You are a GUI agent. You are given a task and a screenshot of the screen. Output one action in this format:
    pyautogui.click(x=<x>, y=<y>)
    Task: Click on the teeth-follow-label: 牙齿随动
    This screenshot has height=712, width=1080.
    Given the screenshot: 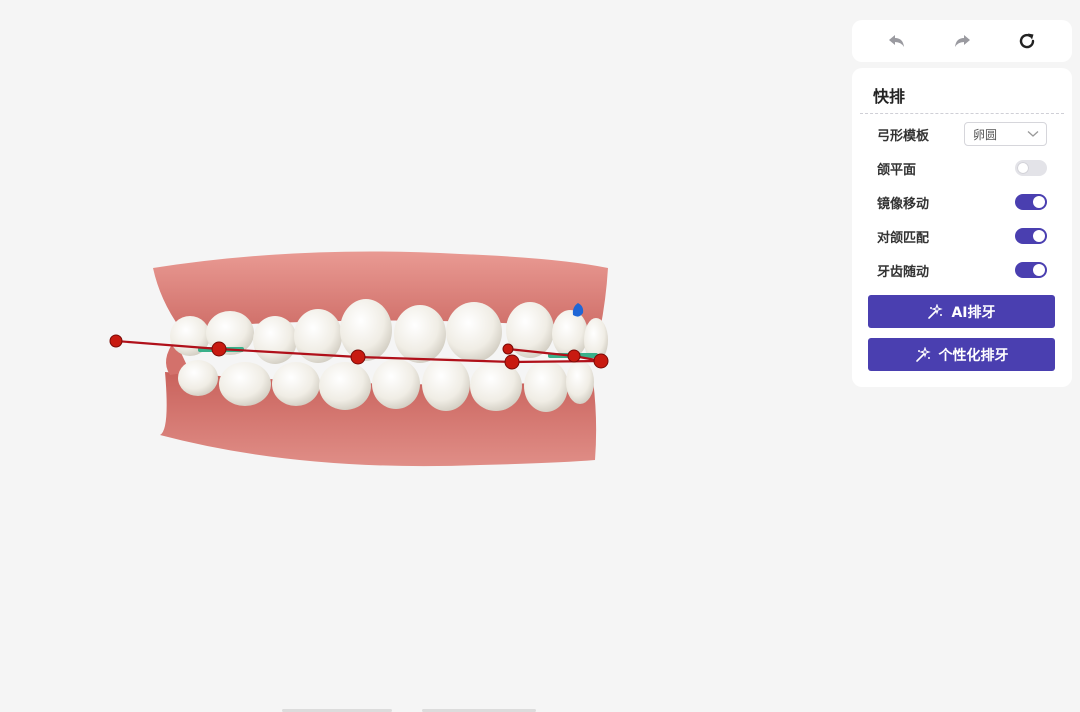 What is the action you would take?
    pyautogui.click(x=903, y=272)
    